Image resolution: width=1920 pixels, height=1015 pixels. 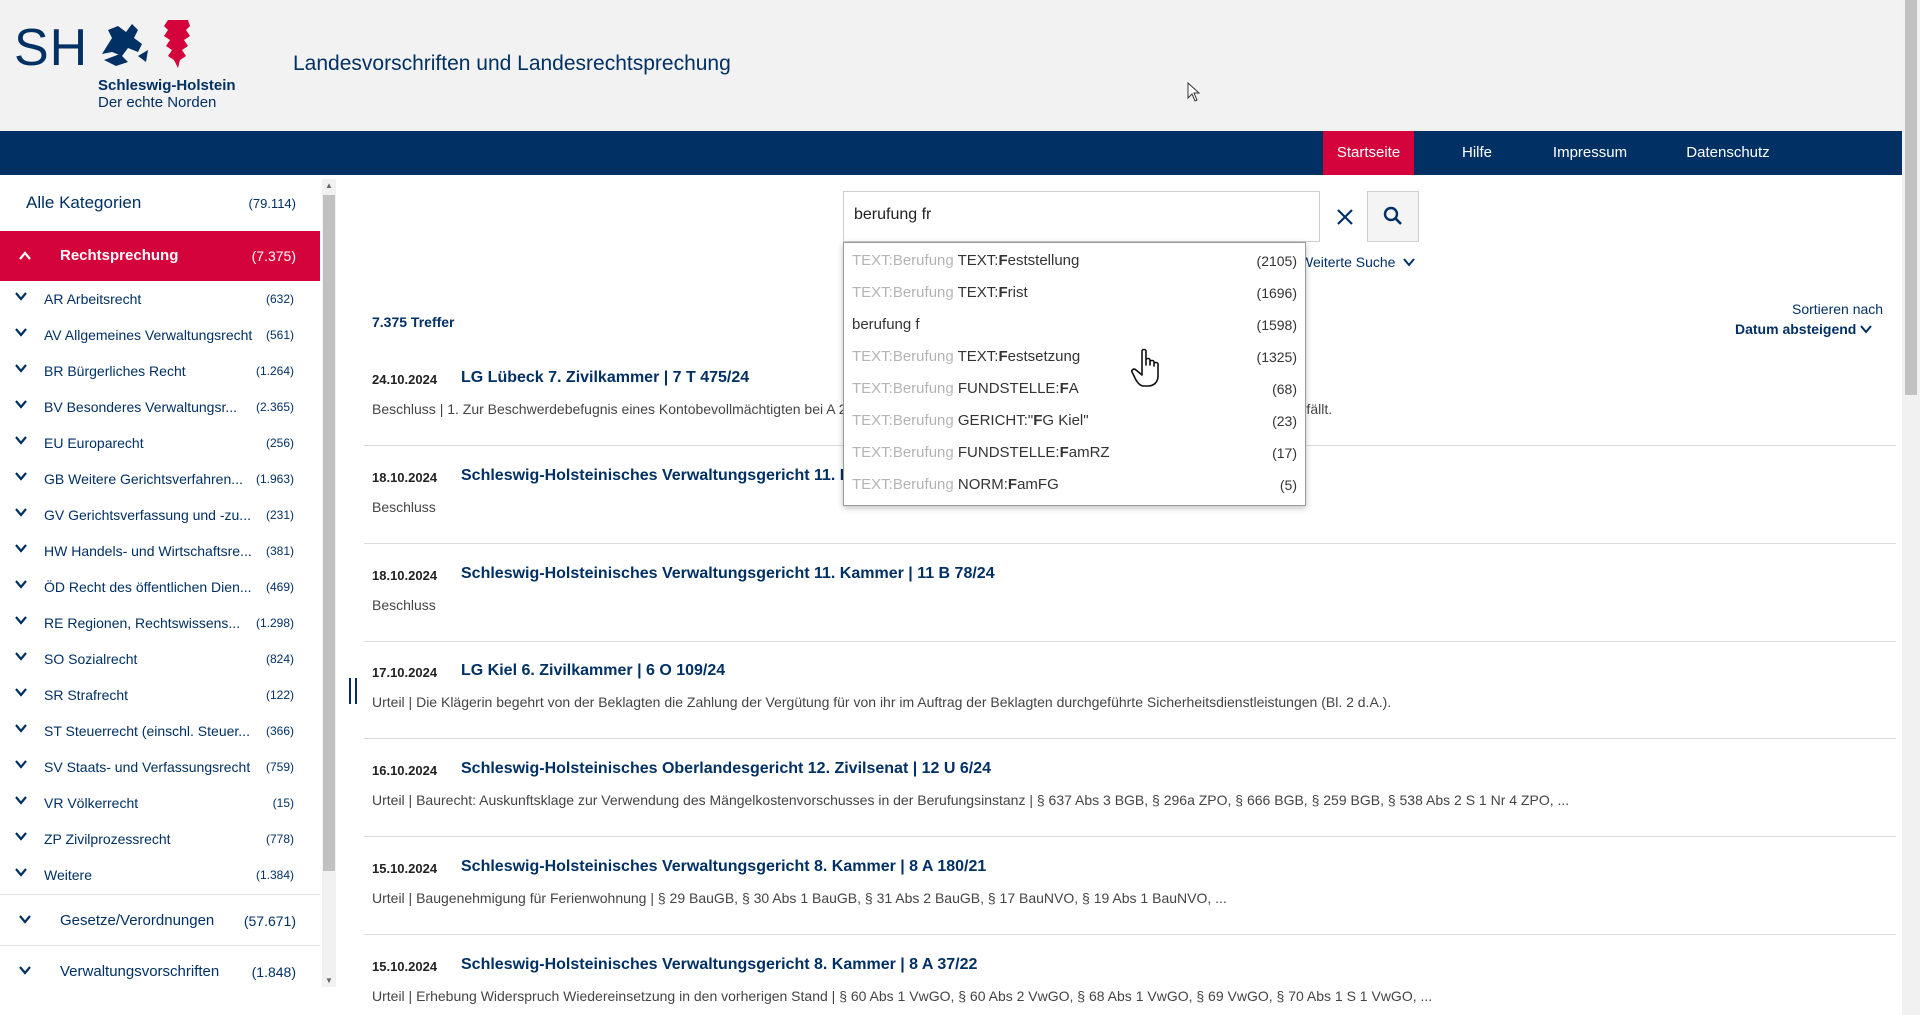 I want to click on search-input, so click(x=1044, y=215).